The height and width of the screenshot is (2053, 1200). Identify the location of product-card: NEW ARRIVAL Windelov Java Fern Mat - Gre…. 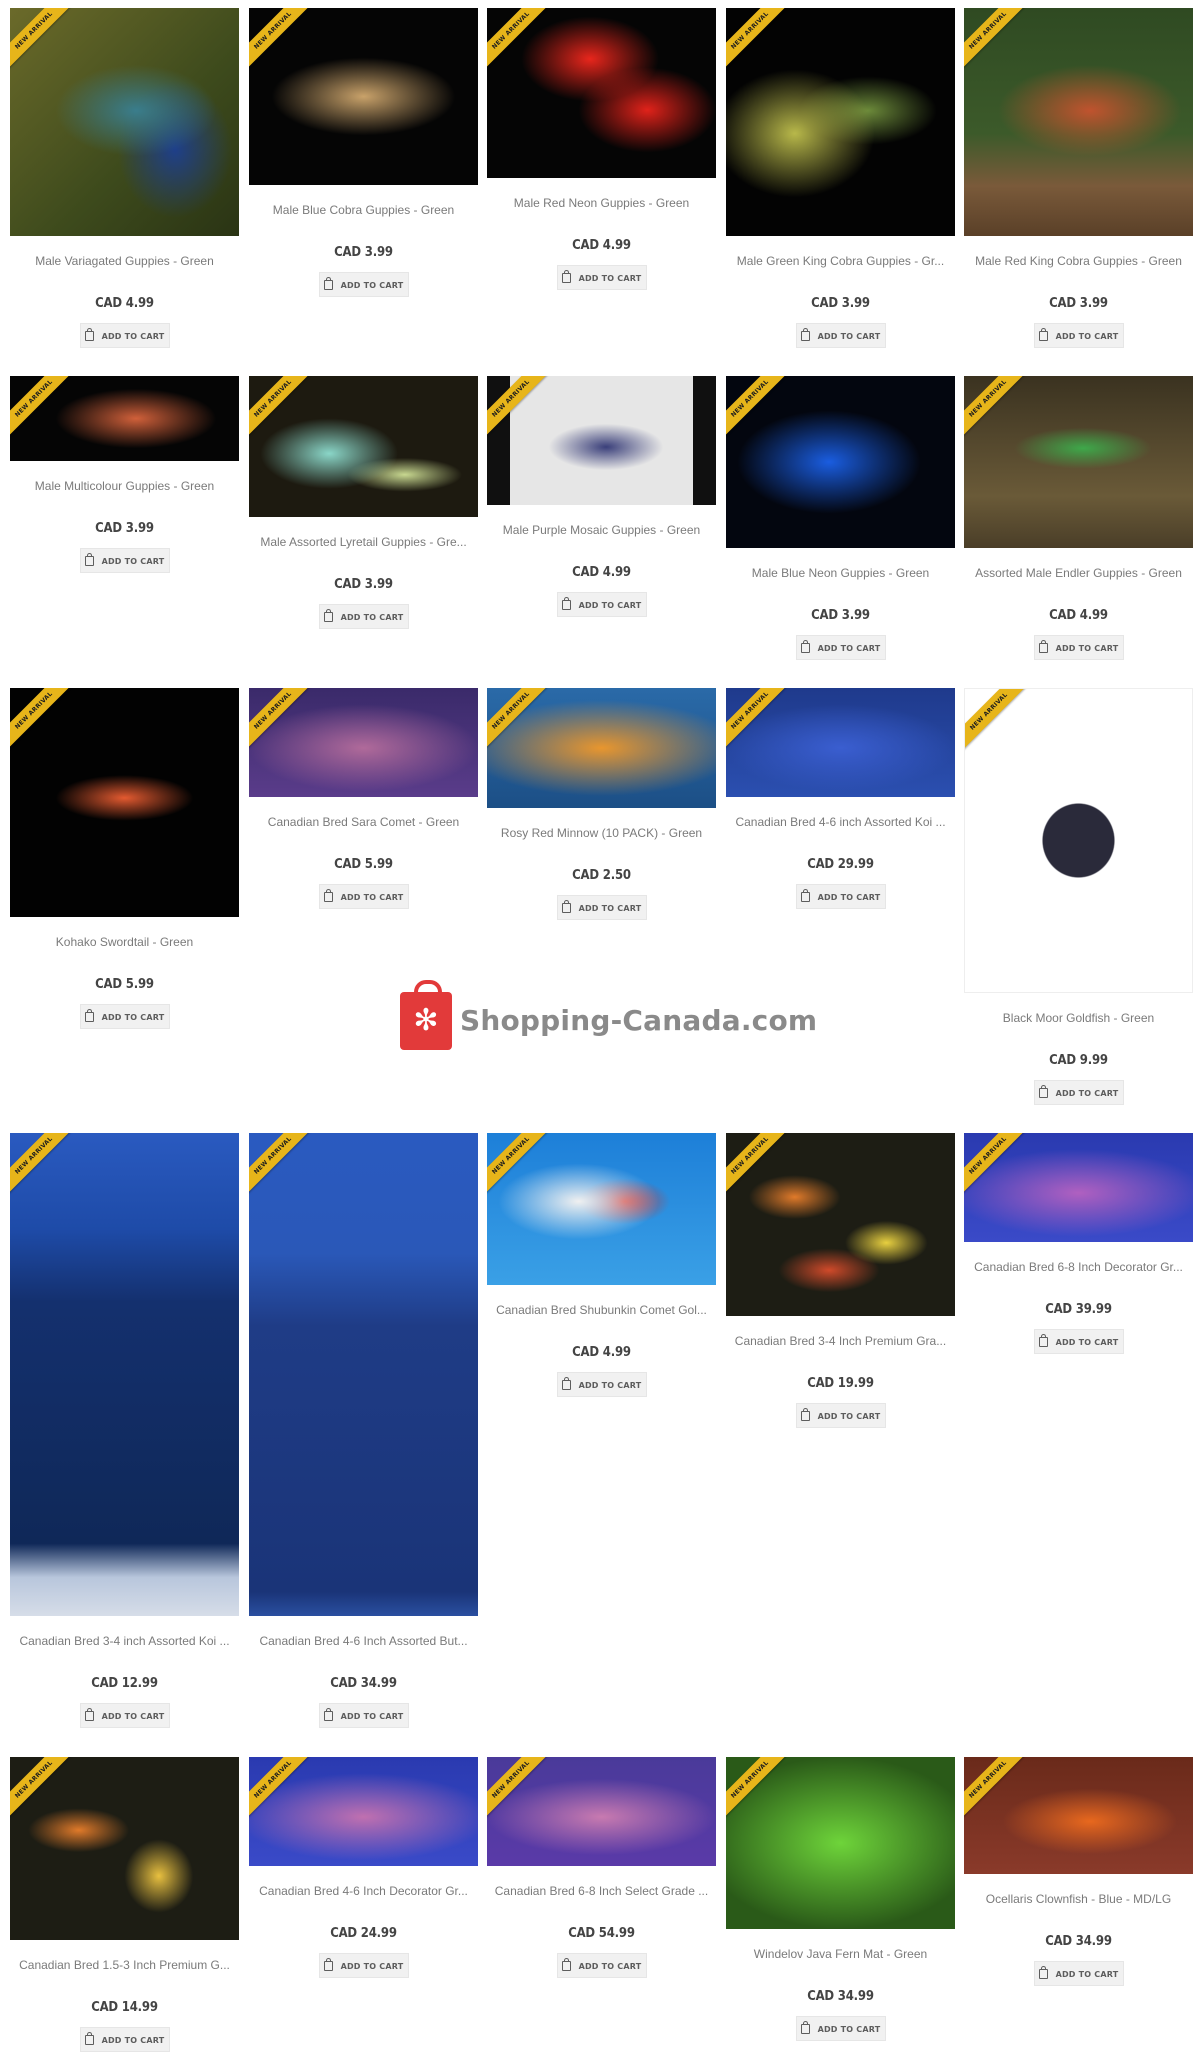
(840, 1899).